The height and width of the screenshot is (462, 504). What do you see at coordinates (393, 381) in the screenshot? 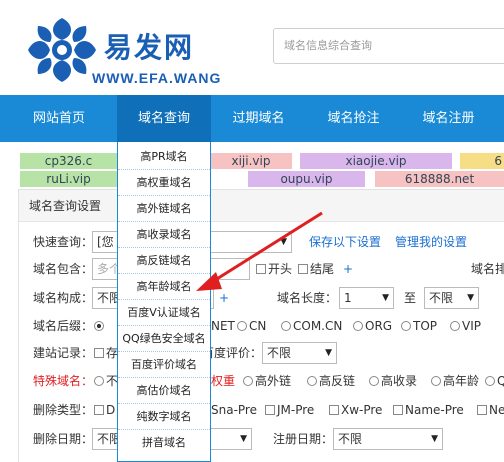
I see `special-opt-indexed: 高收录` at bounding box center [393, 381].